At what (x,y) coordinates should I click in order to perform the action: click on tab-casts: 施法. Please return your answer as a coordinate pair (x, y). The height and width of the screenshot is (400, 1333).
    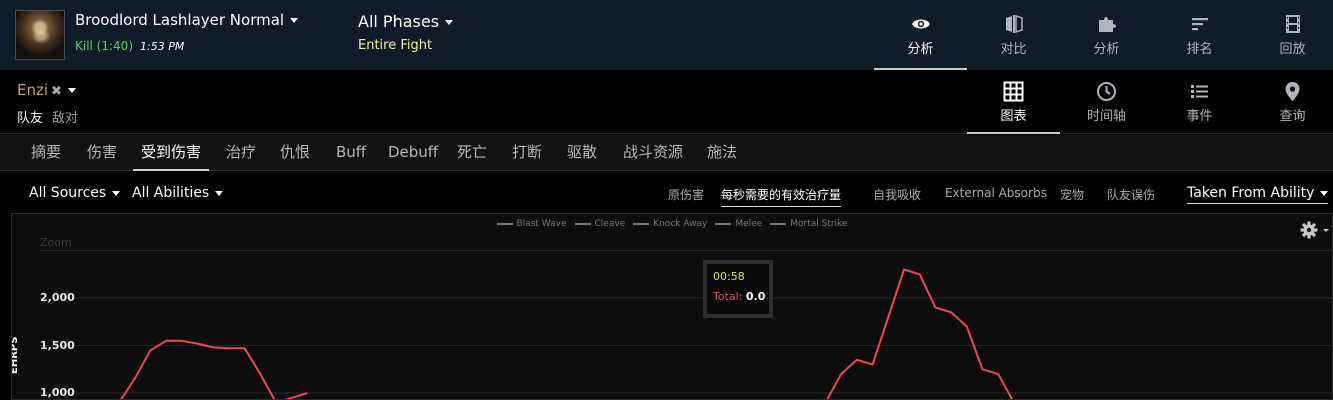
    Looking at the image, I should click on (722, 153).